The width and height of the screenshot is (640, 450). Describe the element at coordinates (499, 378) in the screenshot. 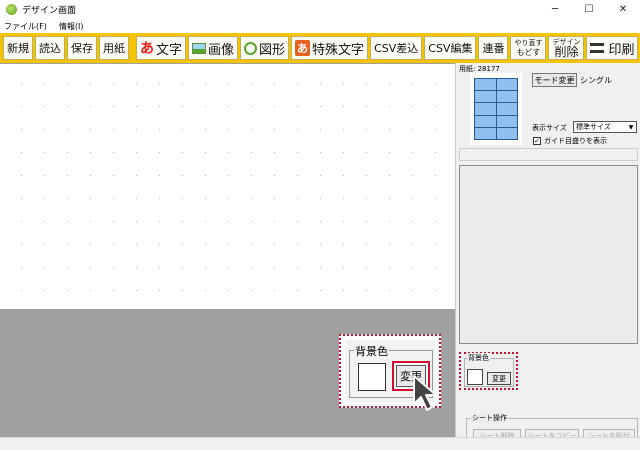

I see `background-change-button: 変更` at that location.